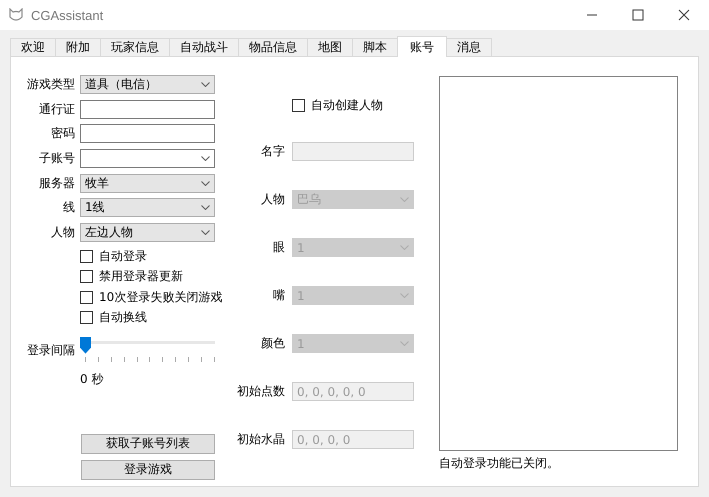 Image resolution: width=709 pixels, height=497 pixels. Describe the element at coordinates (68, 207) in the screenshot. I see `field-label: 线` at that location.